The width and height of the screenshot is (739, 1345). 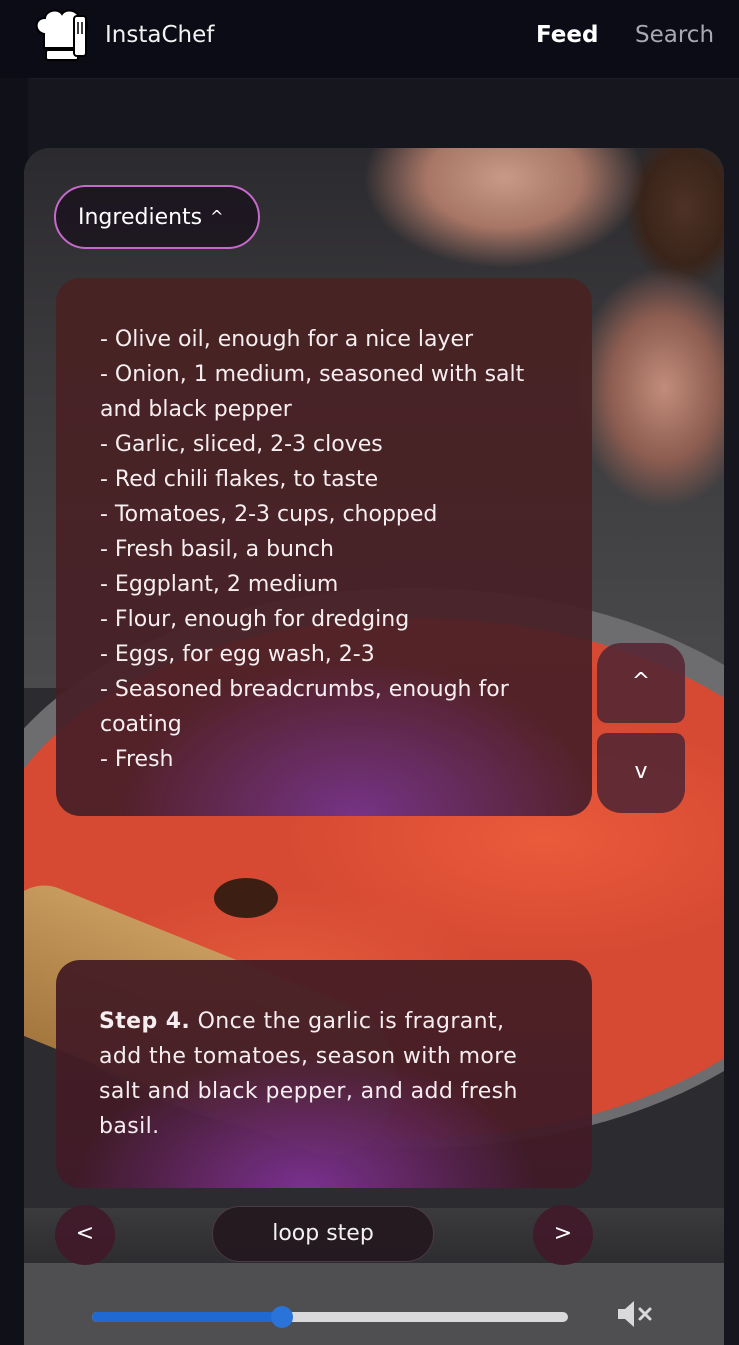 I want to click on step-label: Step 4., so click(x=145, y=1021).